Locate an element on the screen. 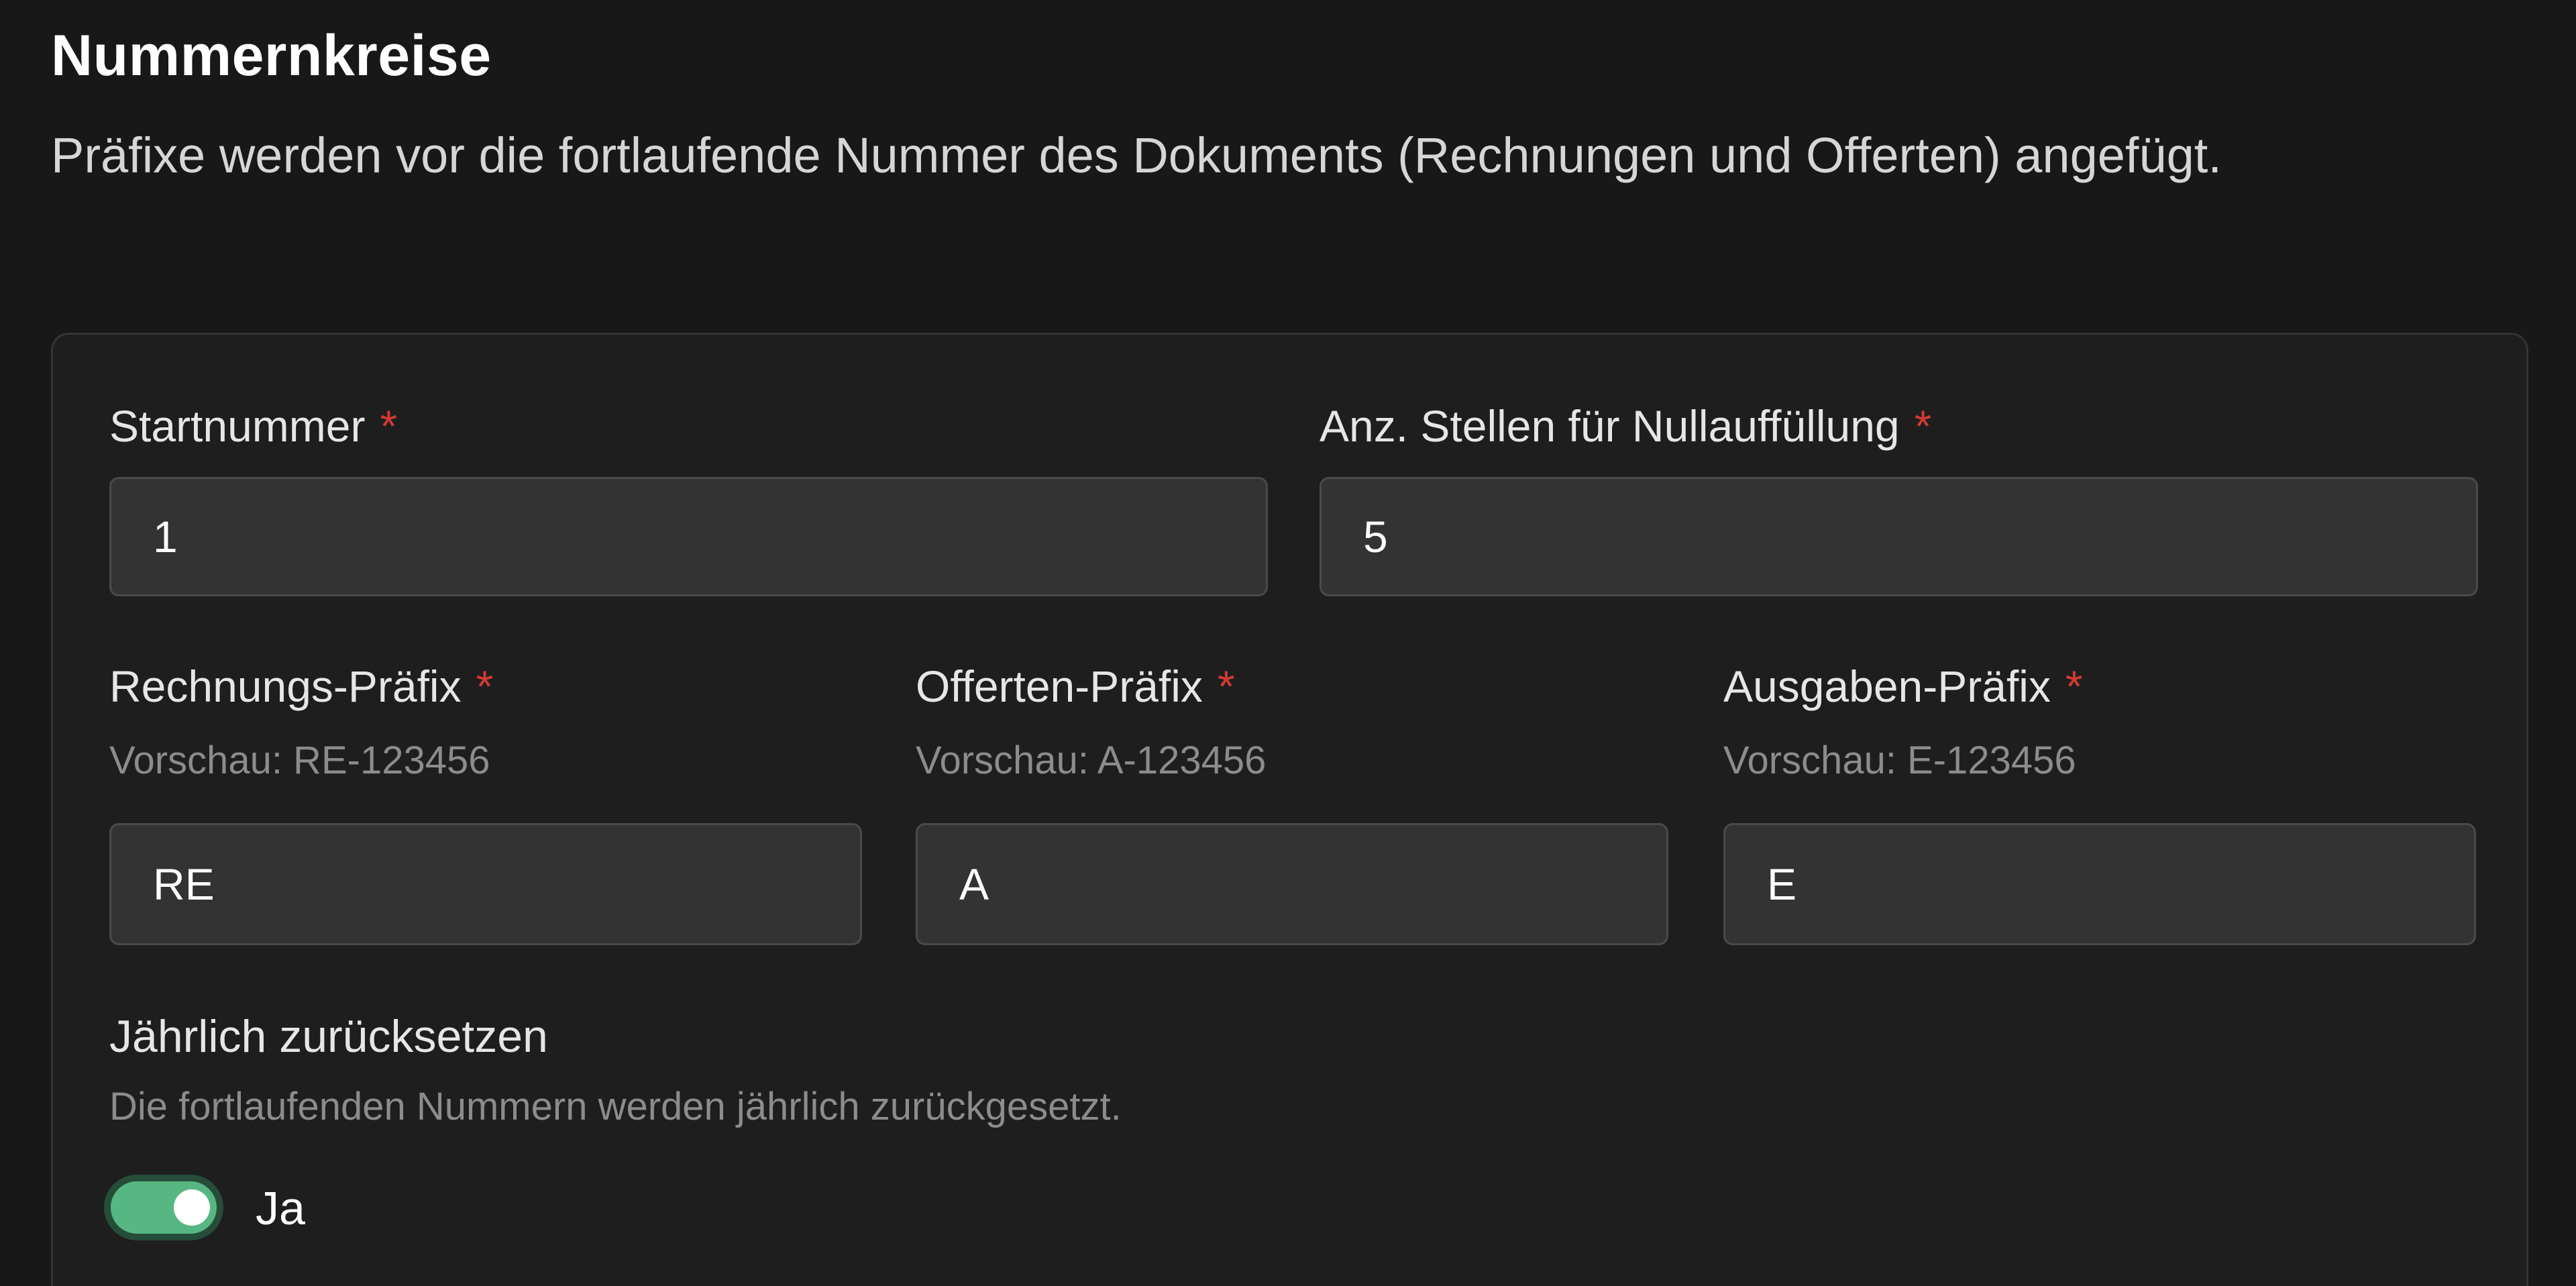 Image resolution: width=2576 pixels, height=1286 pixels. offer-prefix-label: Offerten-Präfix * is located at coordinates (1075, 686).